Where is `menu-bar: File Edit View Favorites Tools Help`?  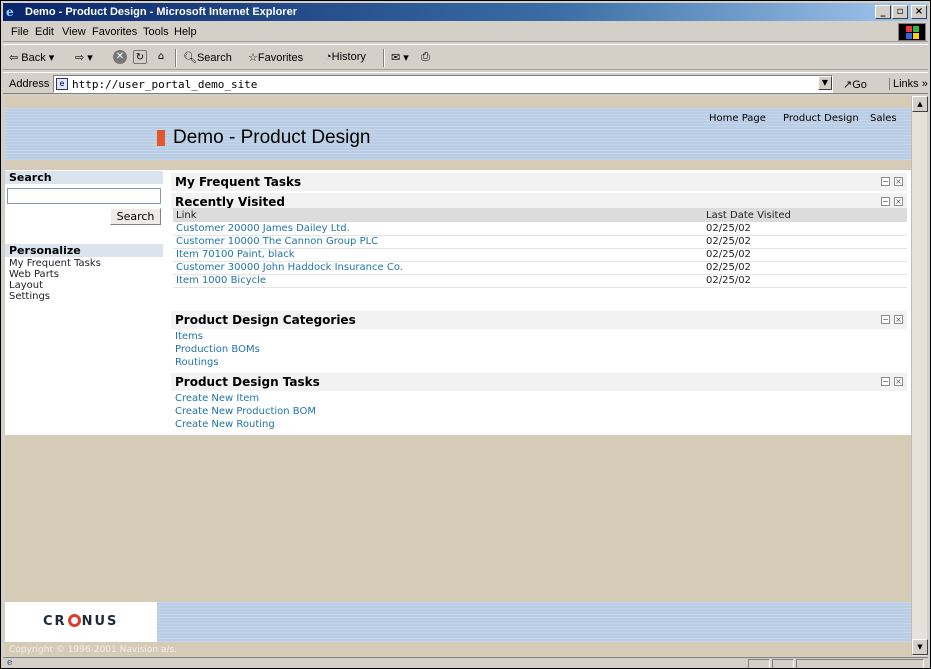
menu-bar: File Edit View Favorites Tools Help is located at coordinates (465, 32).